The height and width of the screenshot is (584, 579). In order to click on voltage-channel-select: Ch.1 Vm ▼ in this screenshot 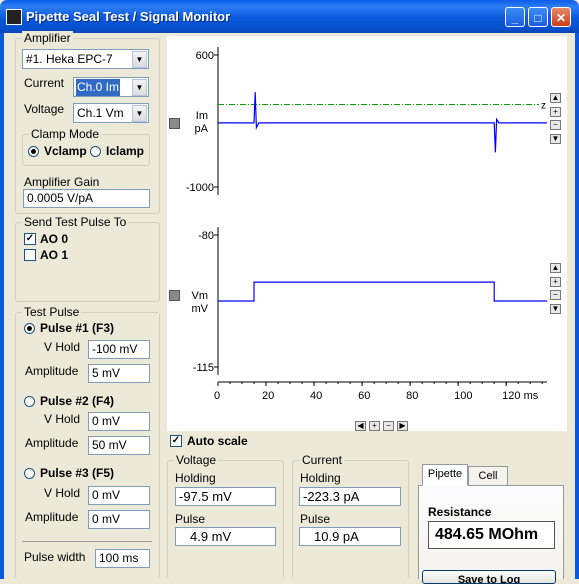, I will do `click(111, 113)`.